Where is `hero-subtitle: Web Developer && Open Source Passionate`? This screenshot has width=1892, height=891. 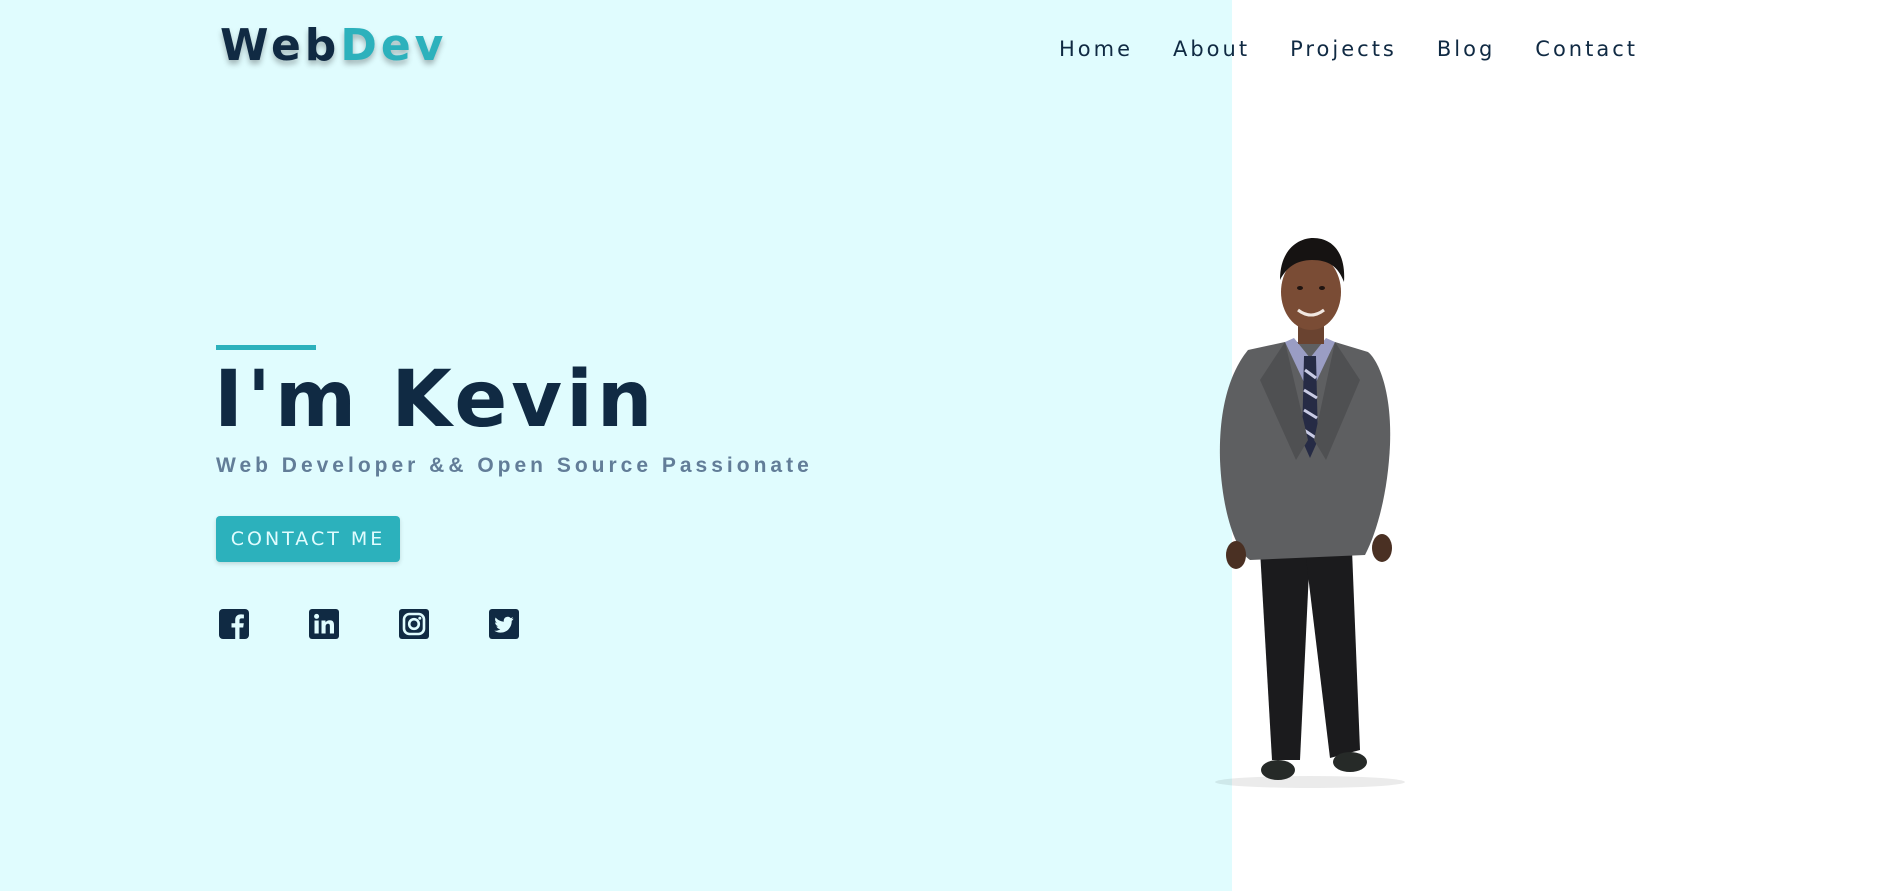 hero-subtitle: Web Developer && Open Source Passionate is located at coordinates (514, 465).